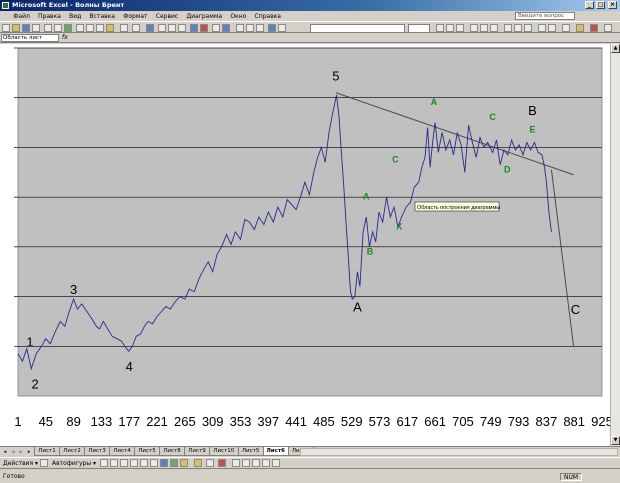 The width and height of the screenshot is (620, 483). I want to click on vertical-scrollbar: ▲ ▼, so click(615, 245).